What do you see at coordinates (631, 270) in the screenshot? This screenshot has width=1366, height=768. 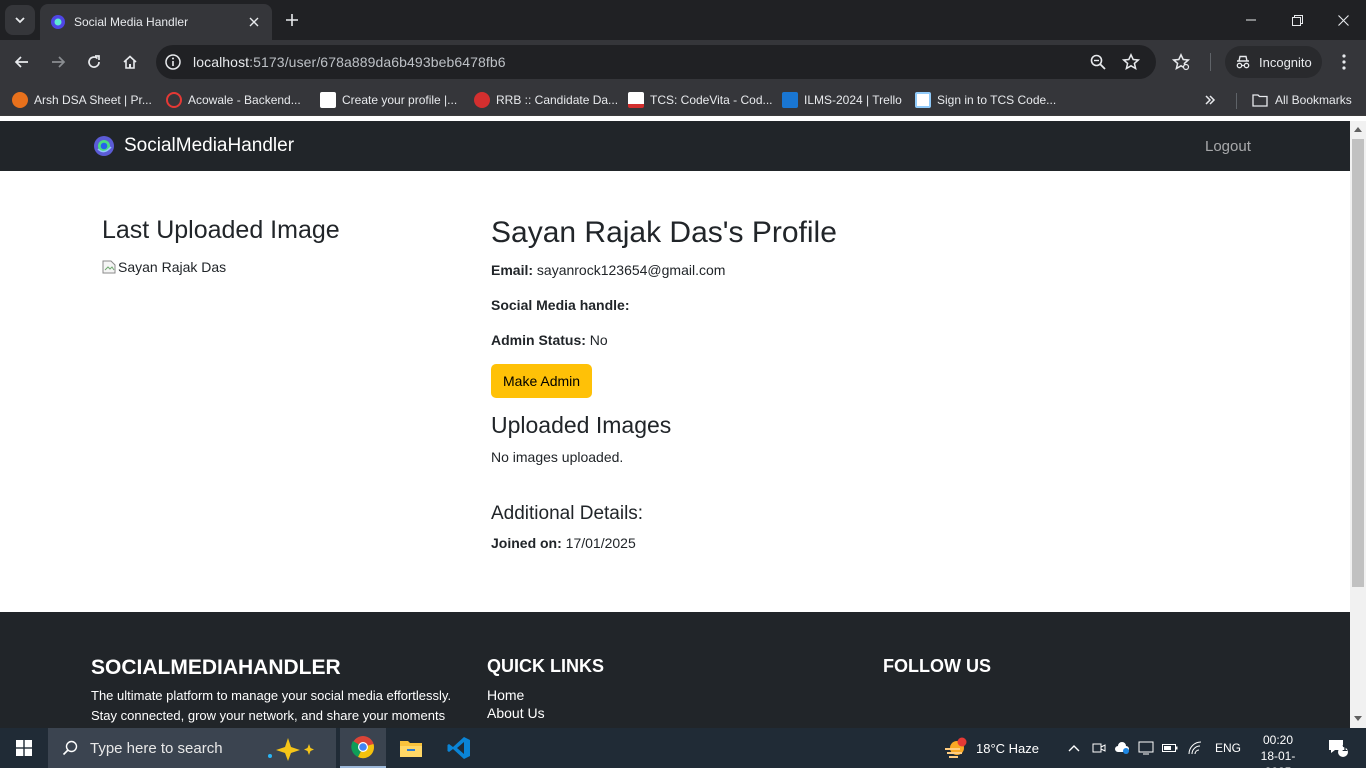 I see `email-value: sayanrock123654@gmail.com` at bounding box center [631, 270].